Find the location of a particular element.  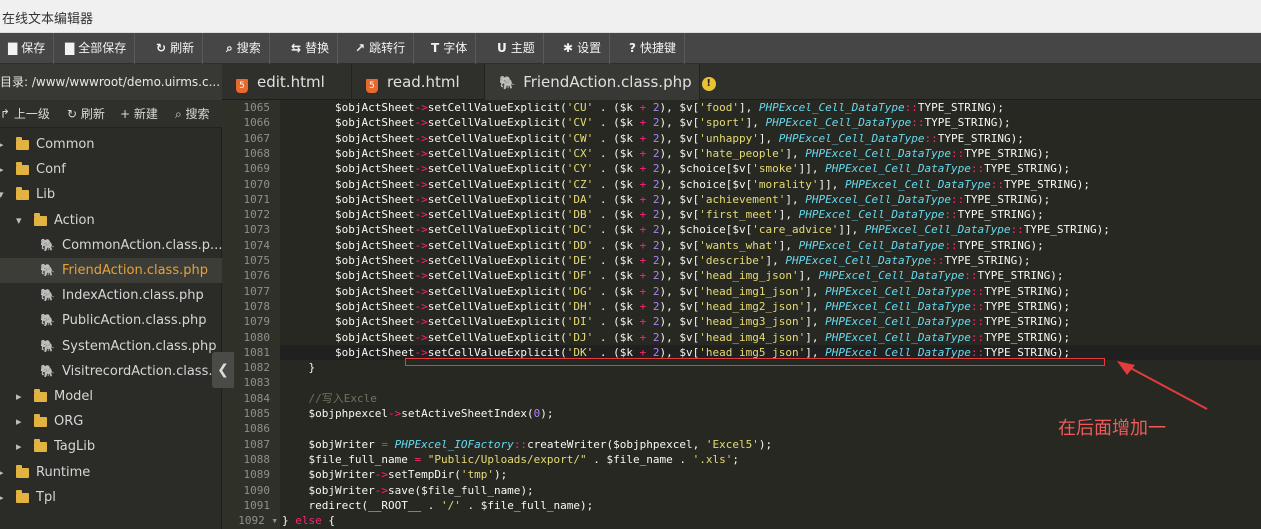

folder-item: ▾ Action is located at coordinates (111, 220).